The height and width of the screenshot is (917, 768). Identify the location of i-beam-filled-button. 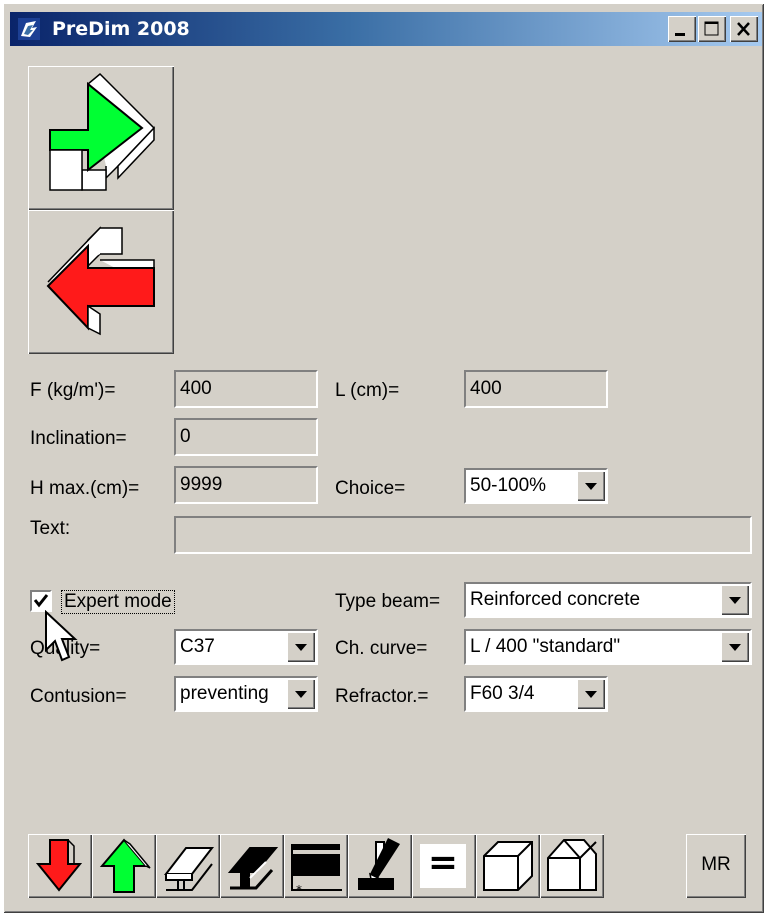
(252, 866).